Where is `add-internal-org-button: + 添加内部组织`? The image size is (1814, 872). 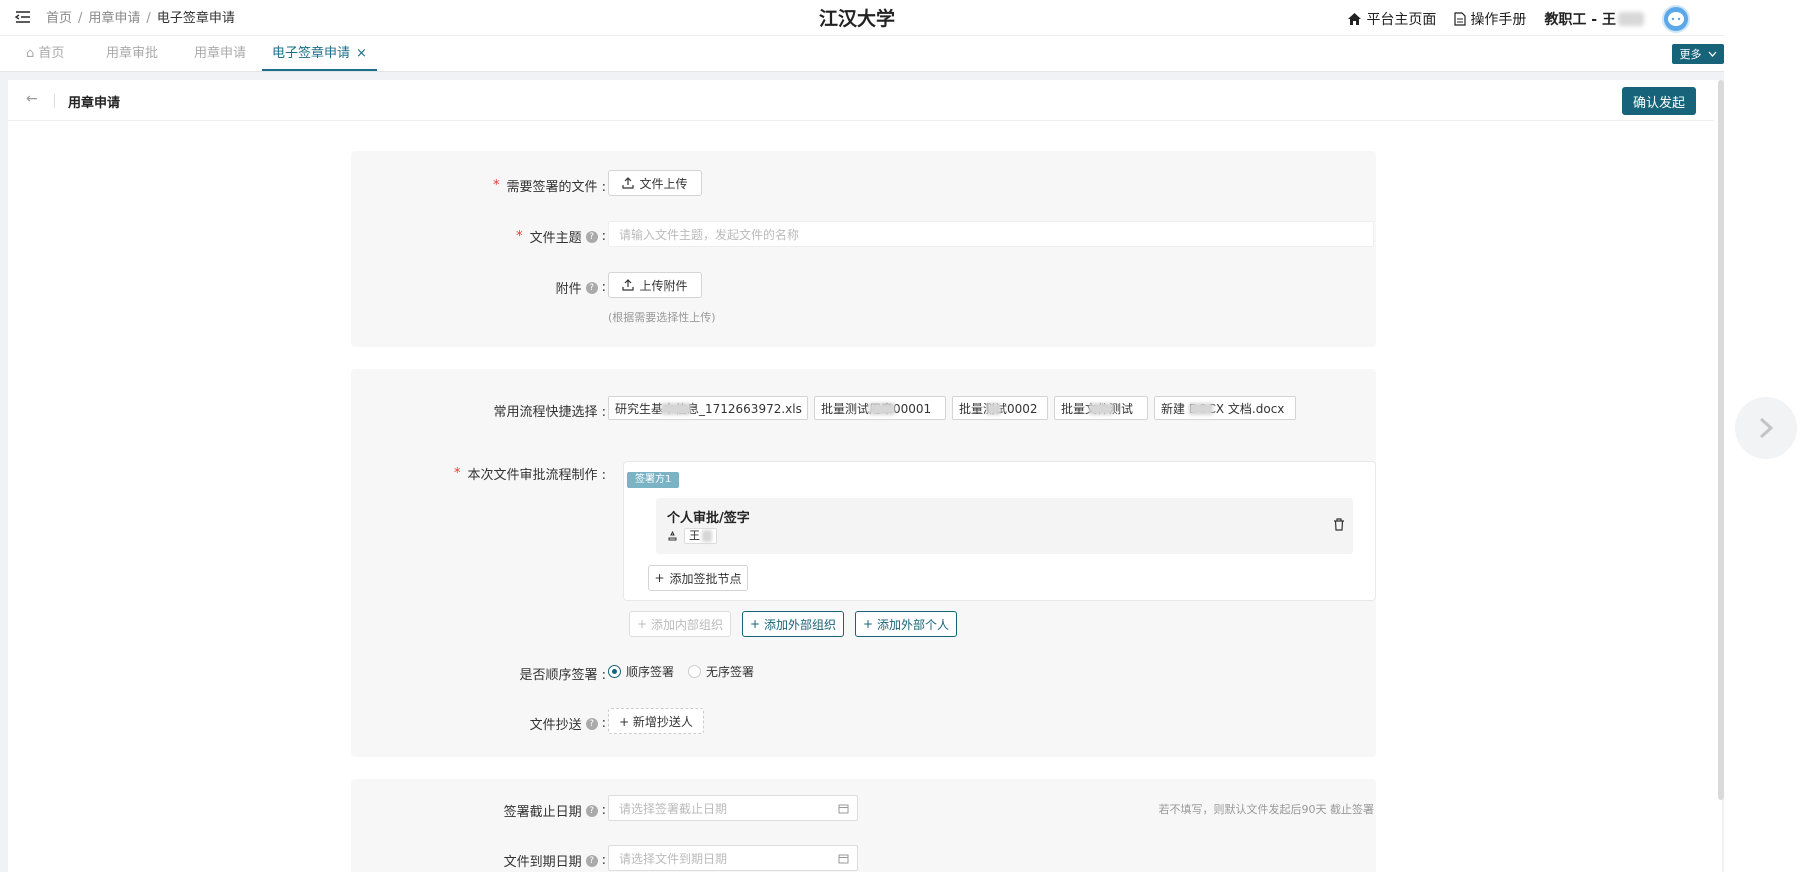
add-internal-org-button: + 添加内部组织 is located at coordinates (680, 624).